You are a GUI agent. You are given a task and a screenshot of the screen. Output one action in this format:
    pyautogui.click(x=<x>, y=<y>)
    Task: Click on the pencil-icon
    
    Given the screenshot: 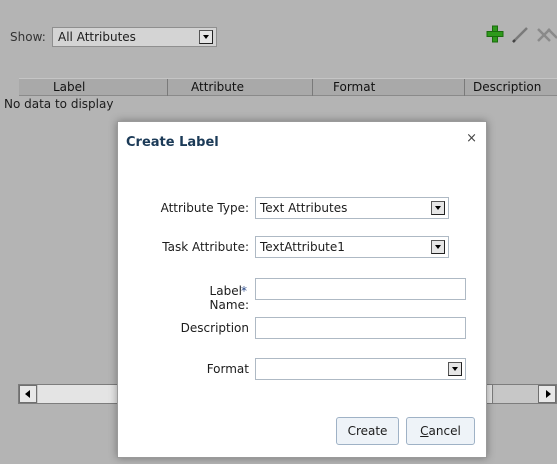 What is the action you would take?
    pyautogui.click(x=520, y=35)
    